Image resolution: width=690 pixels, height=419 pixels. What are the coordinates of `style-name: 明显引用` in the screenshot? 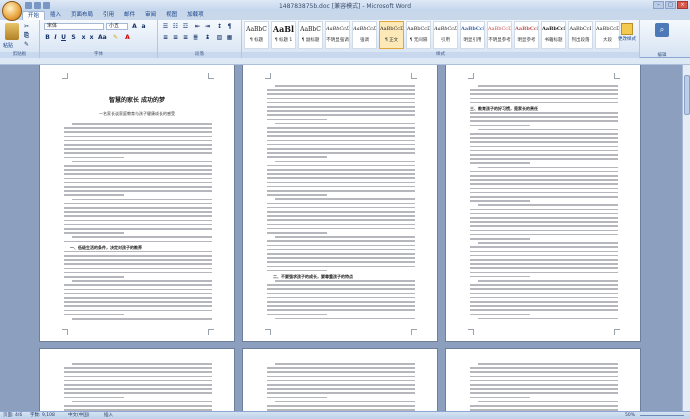 It's located at (472, 40).